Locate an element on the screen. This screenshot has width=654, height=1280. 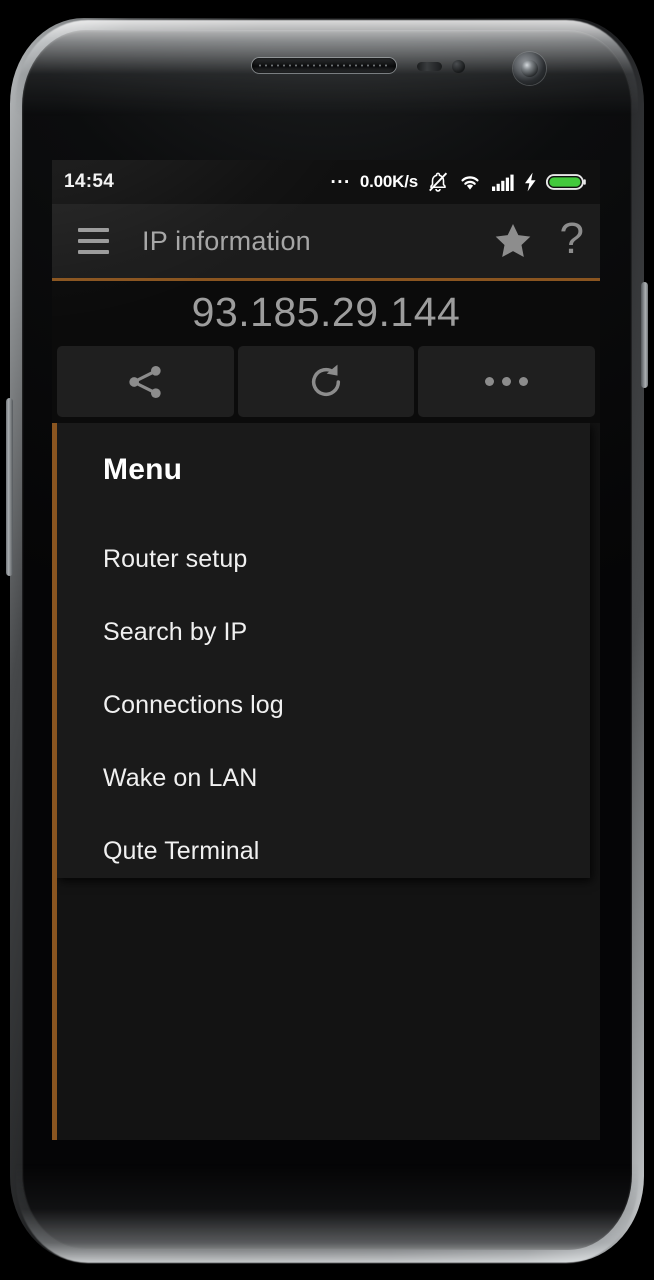
help-label: ? is located at coordinates (571, 238).